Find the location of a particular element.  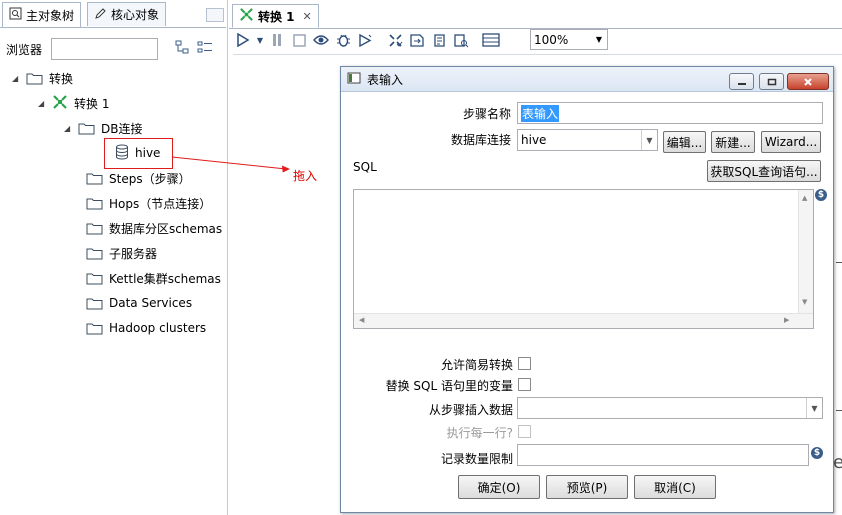

close-tab-icon: ✕ is located at coordinates (307, 16).